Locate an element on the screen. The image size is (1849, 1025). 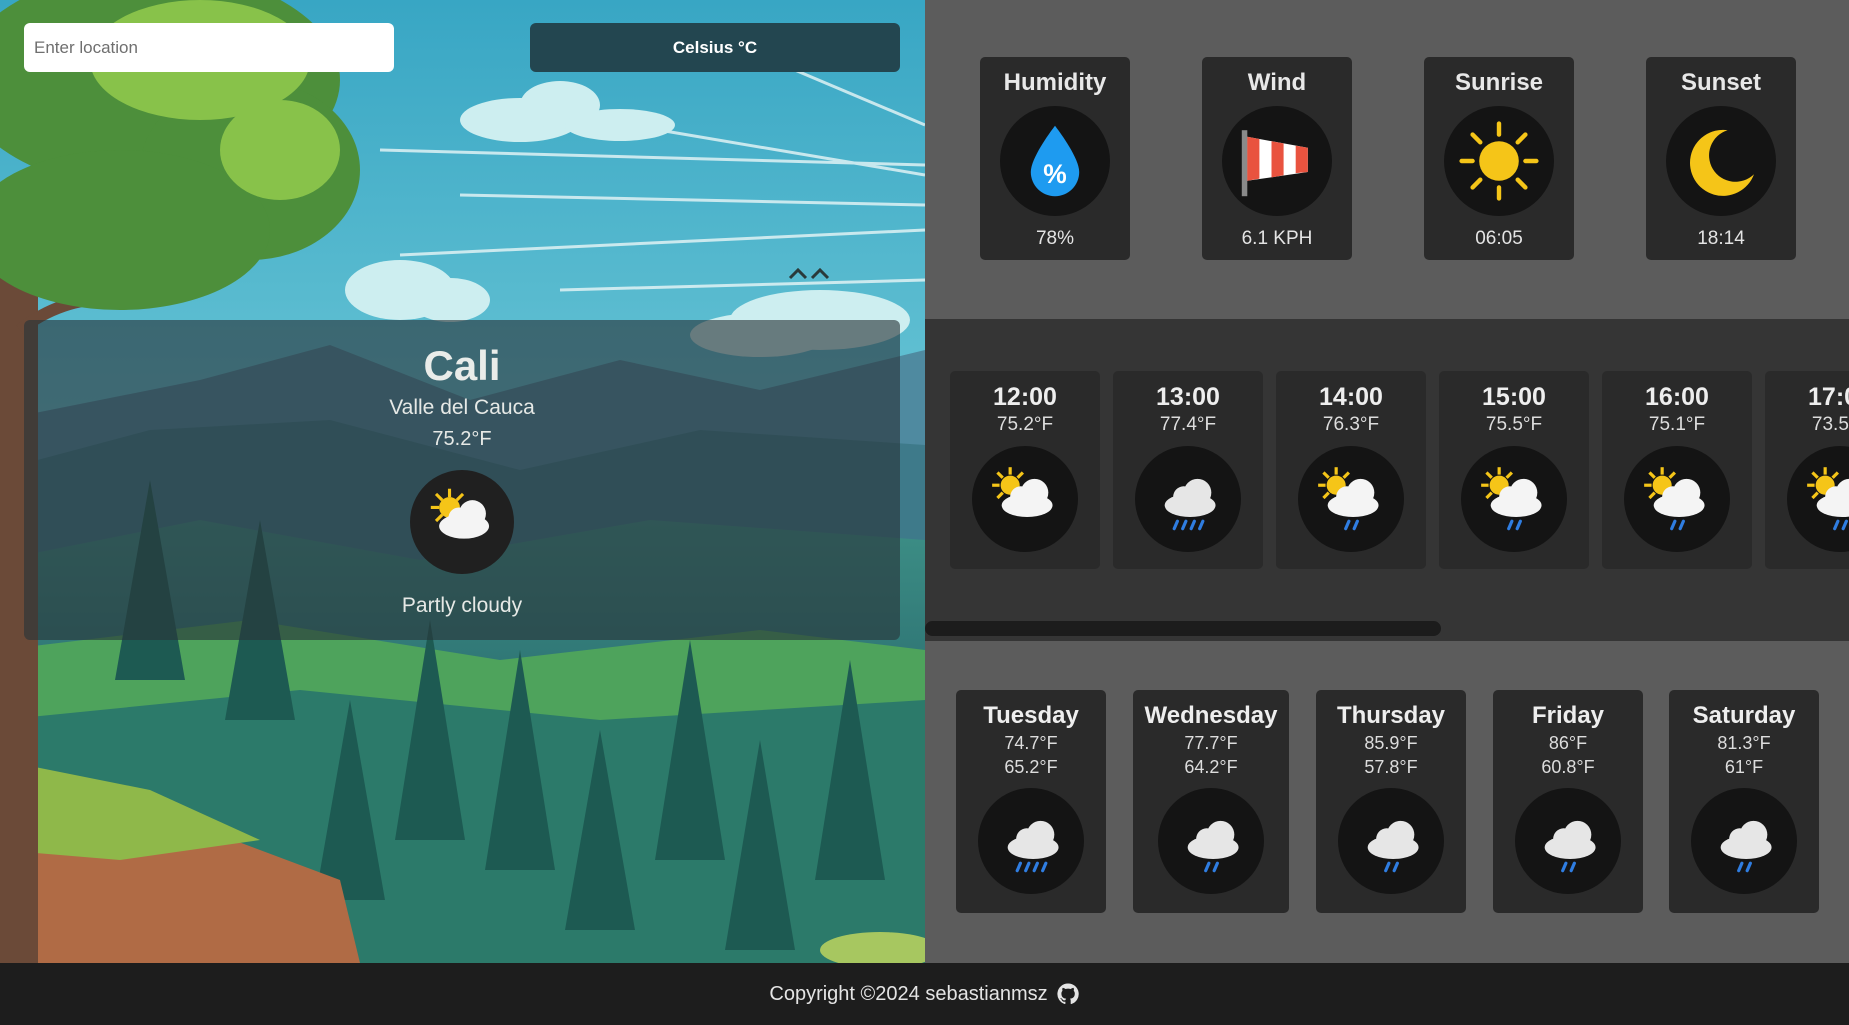
wind-title: Wind is located at coordinates (1277, 82).